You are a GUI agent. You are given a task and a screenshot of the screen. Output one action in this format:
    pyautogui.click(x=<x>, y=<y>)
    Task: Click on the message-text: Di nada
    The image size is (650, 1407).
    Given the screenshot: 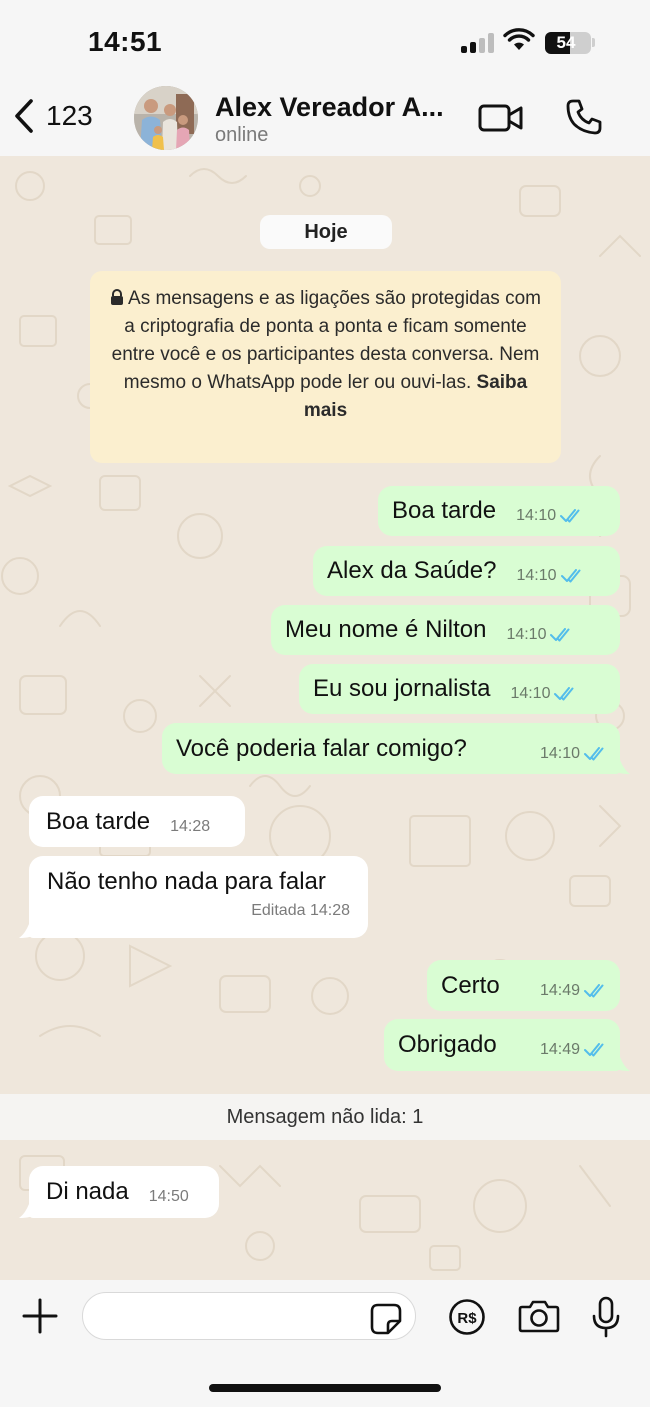 What is the action you would take?
    pyautogui.click(x=87, y=1191)
    